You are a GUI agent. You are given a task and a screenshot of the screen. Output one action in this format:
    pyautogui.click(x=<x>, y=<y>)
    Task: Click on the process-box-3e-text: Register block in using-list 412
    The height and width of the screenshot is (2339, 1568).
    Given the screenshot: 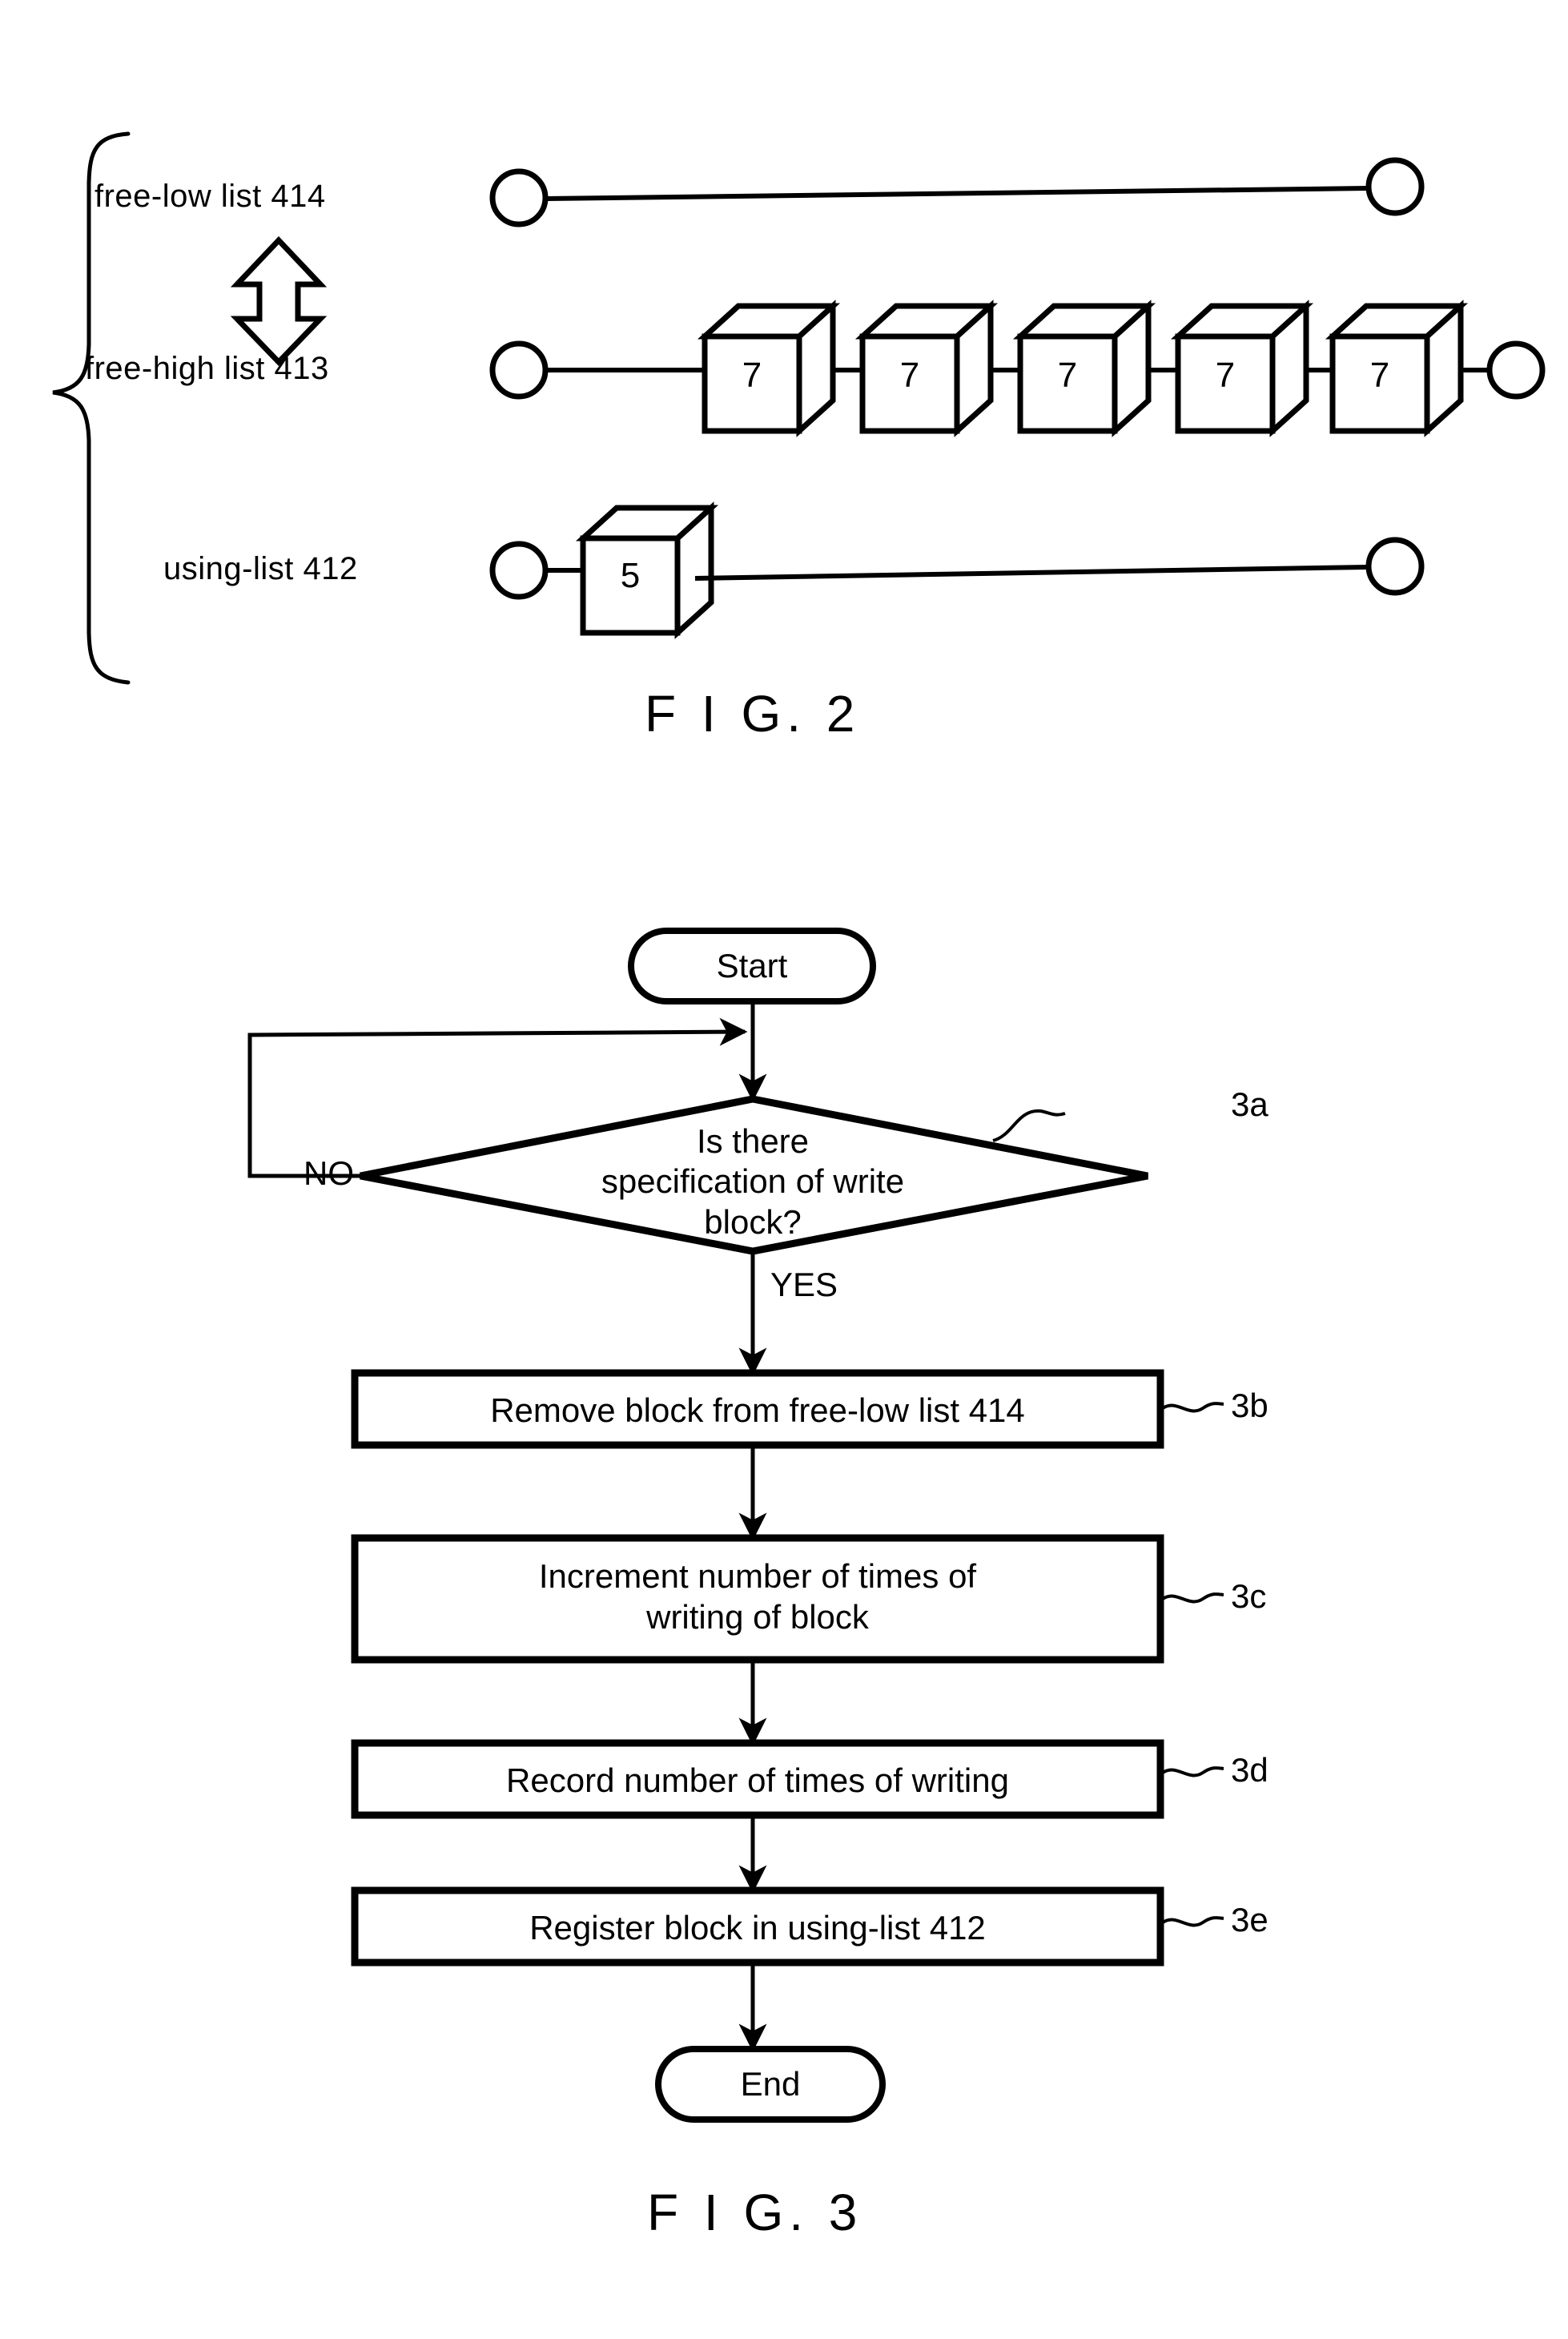 What is the action you would take?
    pyautogui.click(x=758, y=1928)
    